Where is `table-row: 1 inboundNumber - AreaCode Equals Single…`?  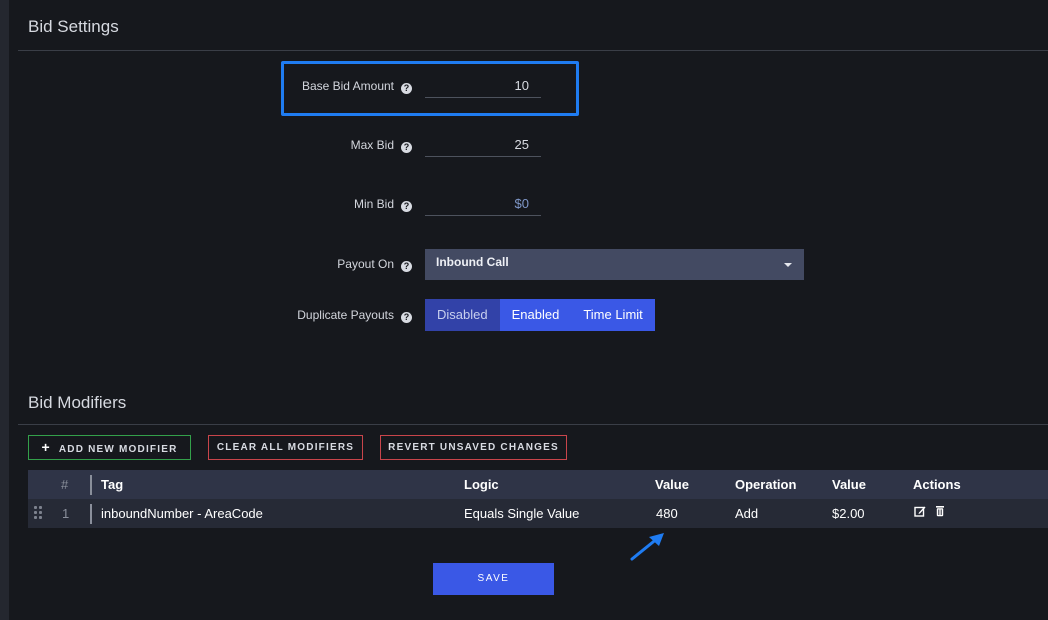 table-row: 1 inboundNumber - AreaCode Equals Single… is located at coordinates (538, 513).